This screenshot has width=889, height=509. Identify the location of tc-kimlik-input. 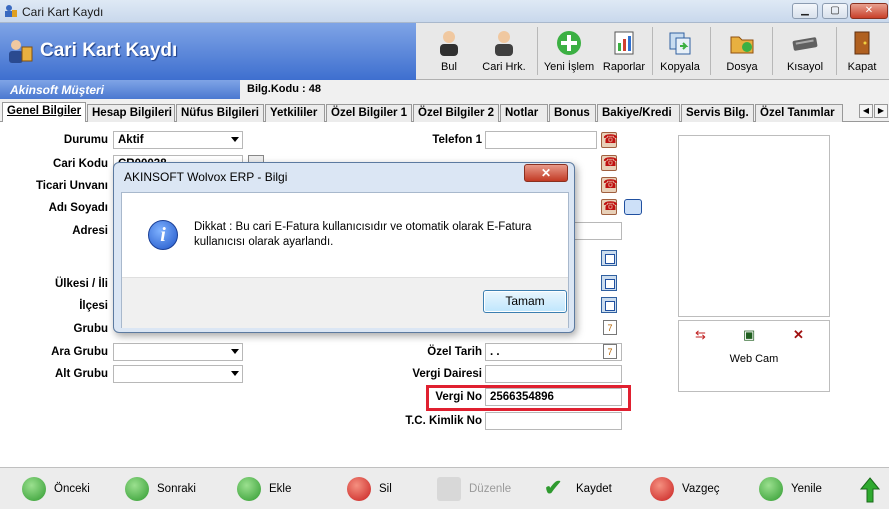
(553, 421).